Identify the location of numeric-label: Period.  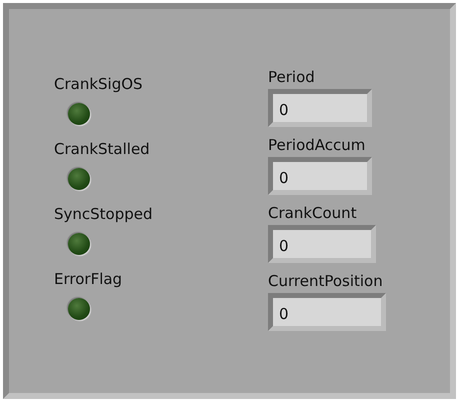
(291, 77).